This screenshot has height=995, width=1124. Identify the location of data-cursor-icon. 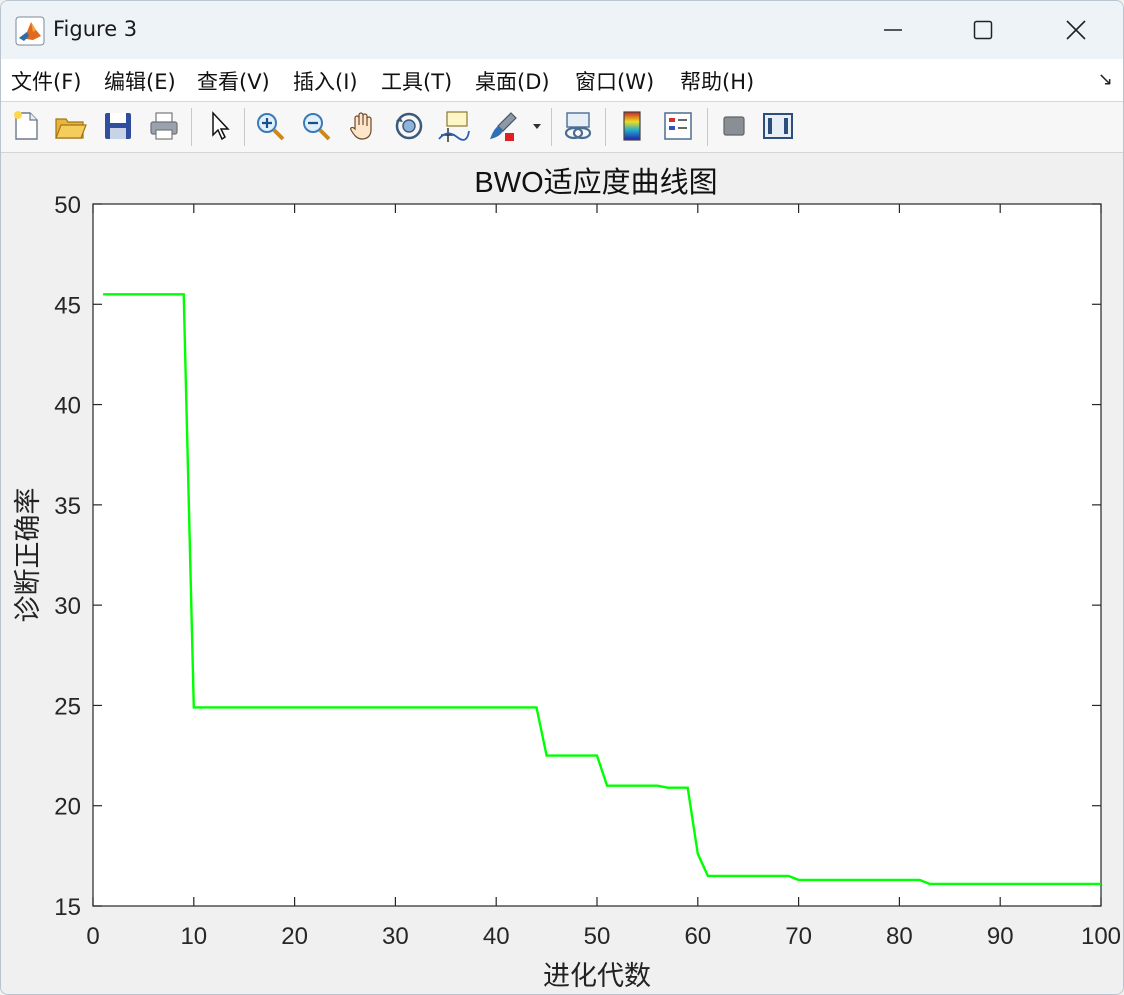
(454, 126).